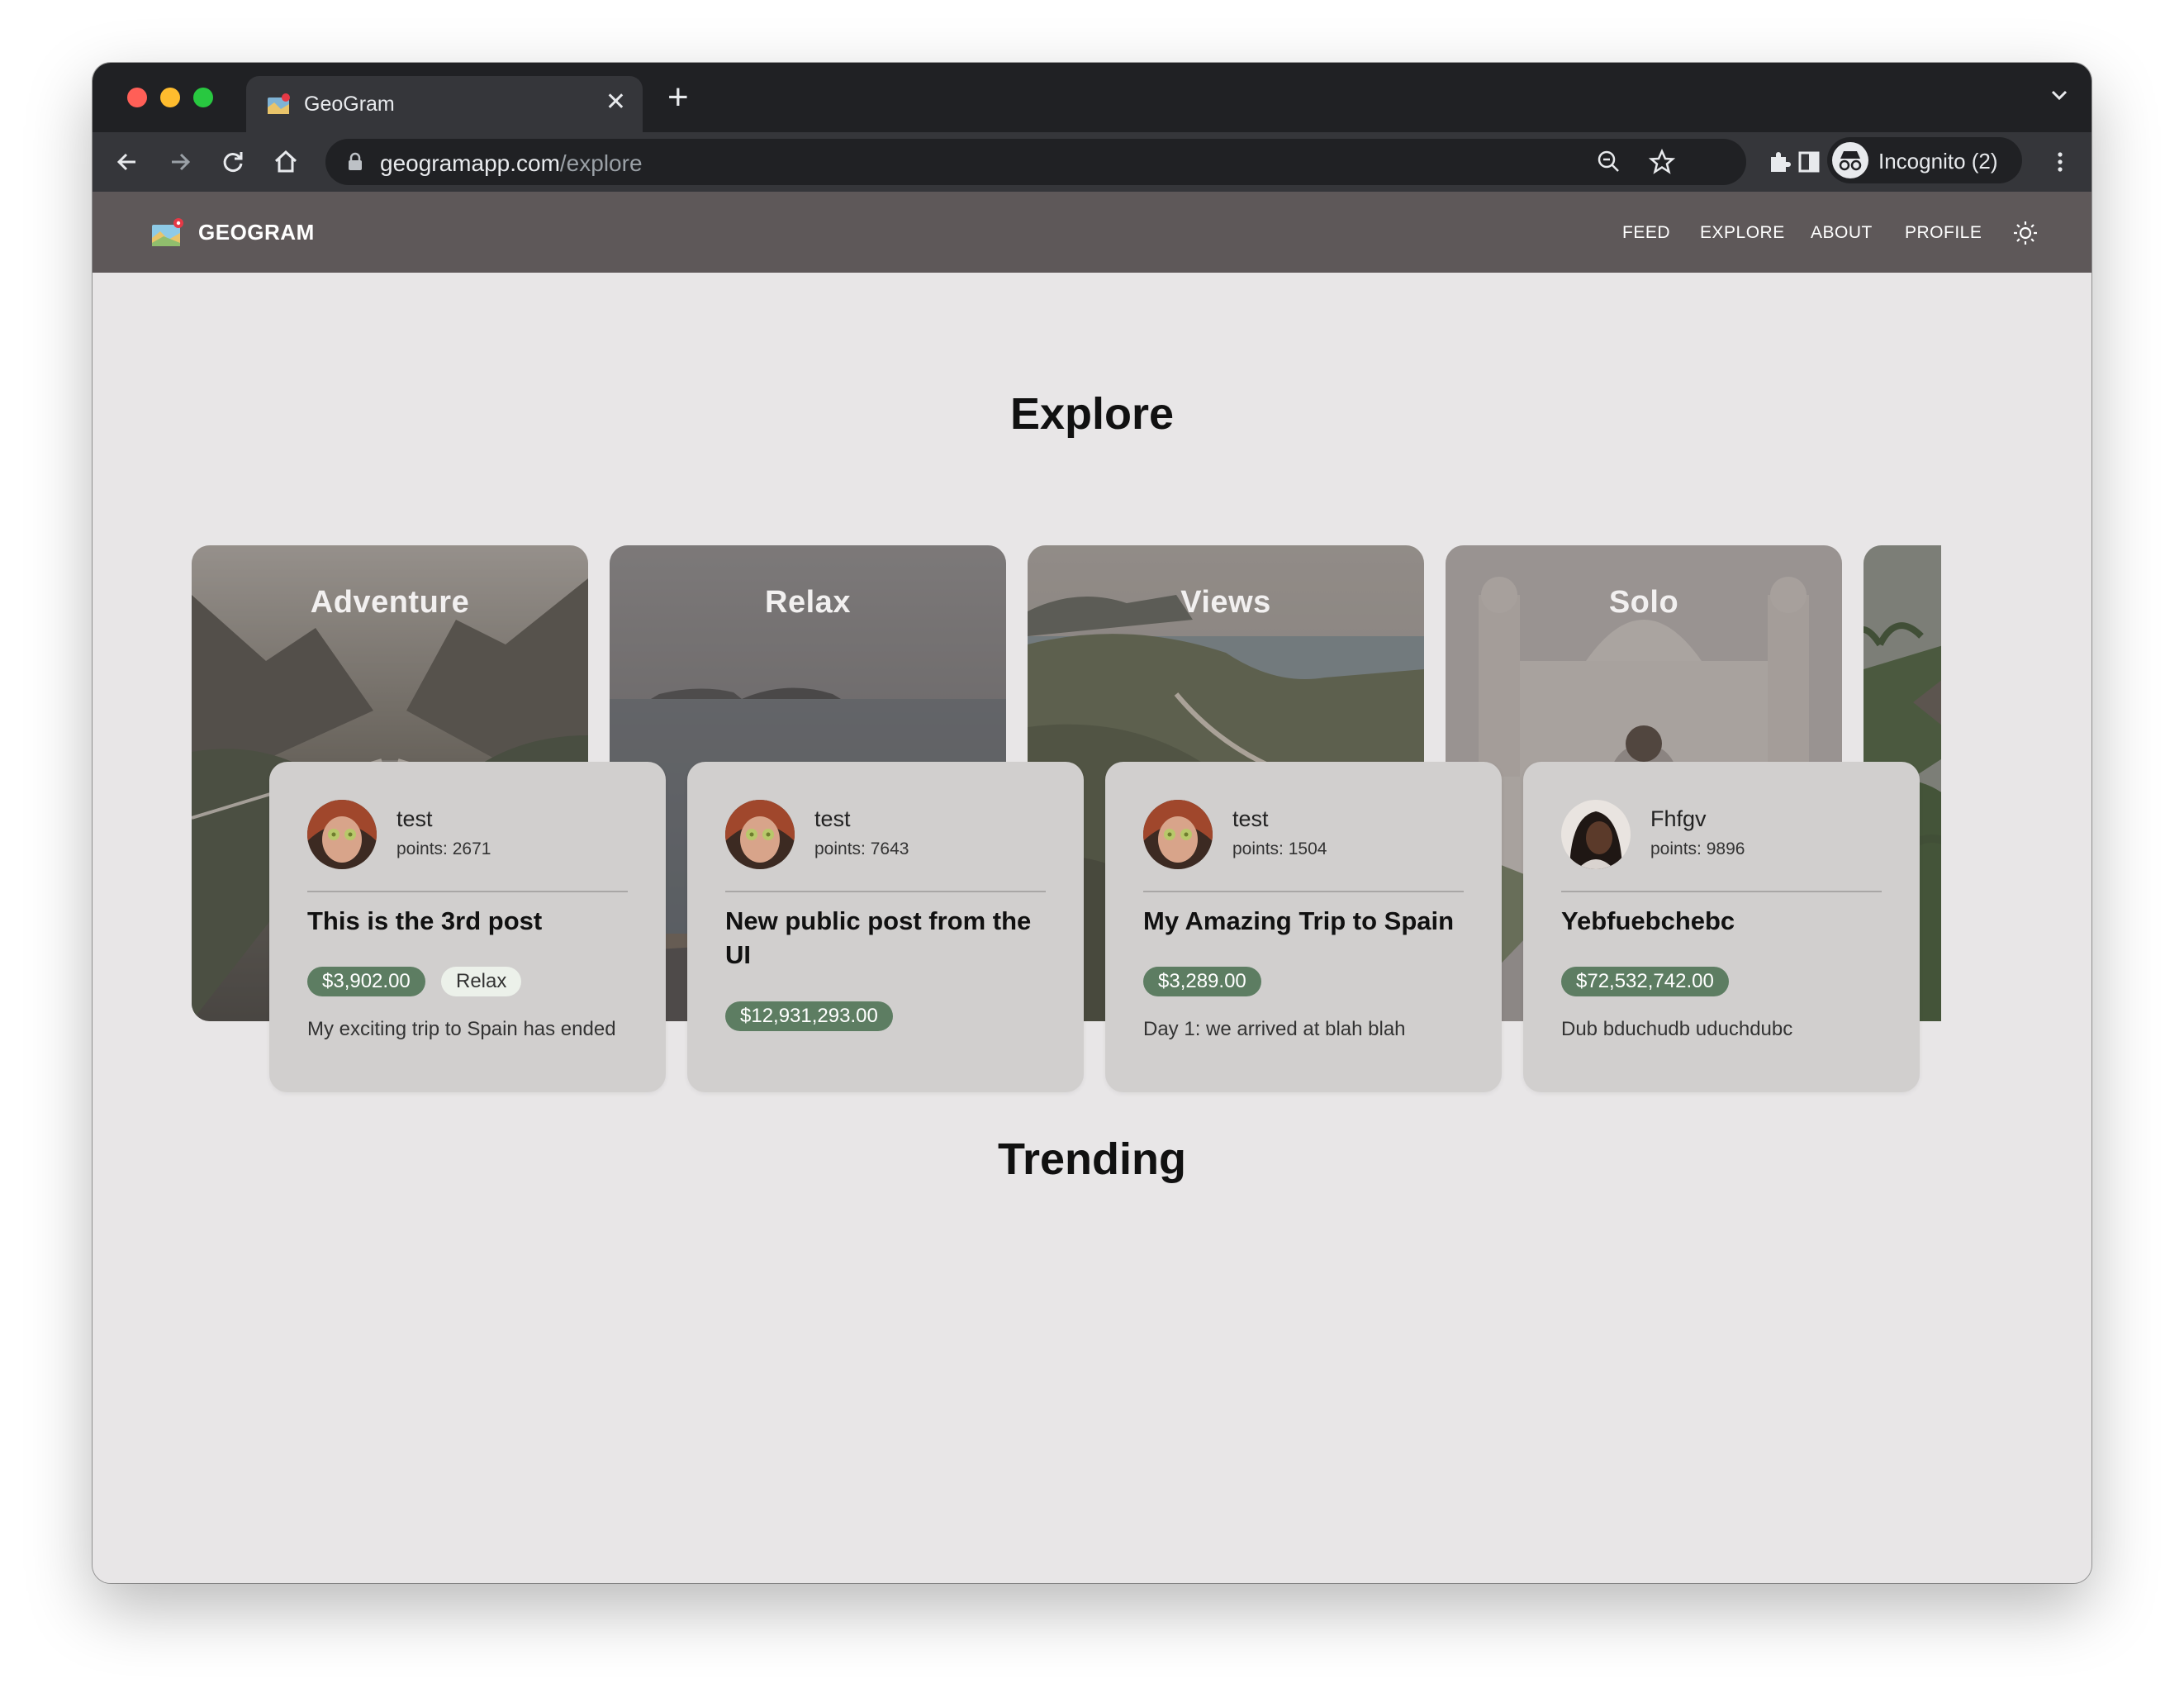 This screenshot has height=1707, width=2184. I want to click on zoom-icon, so click(1609, 162).